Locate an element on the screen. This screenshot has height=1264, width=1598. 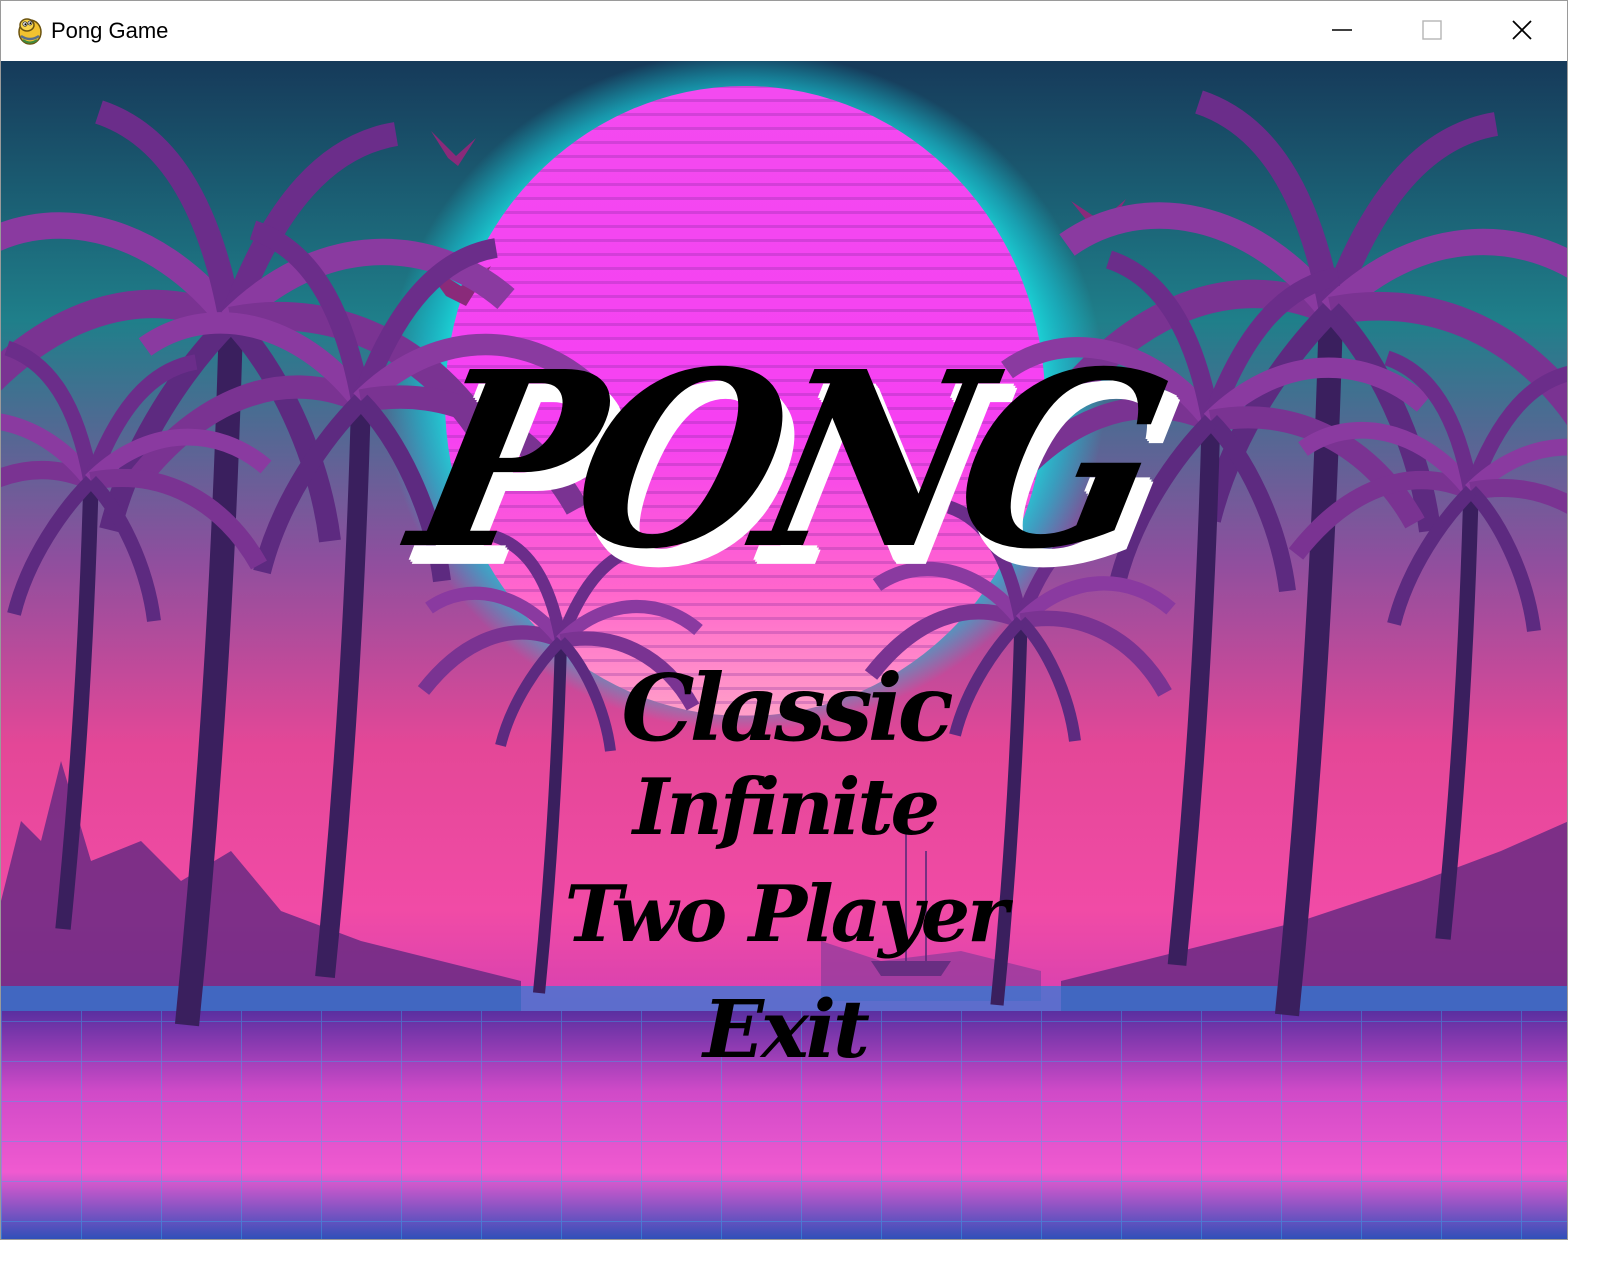
menu-item-infinite: Infinite is located at coordinates (784, 808).